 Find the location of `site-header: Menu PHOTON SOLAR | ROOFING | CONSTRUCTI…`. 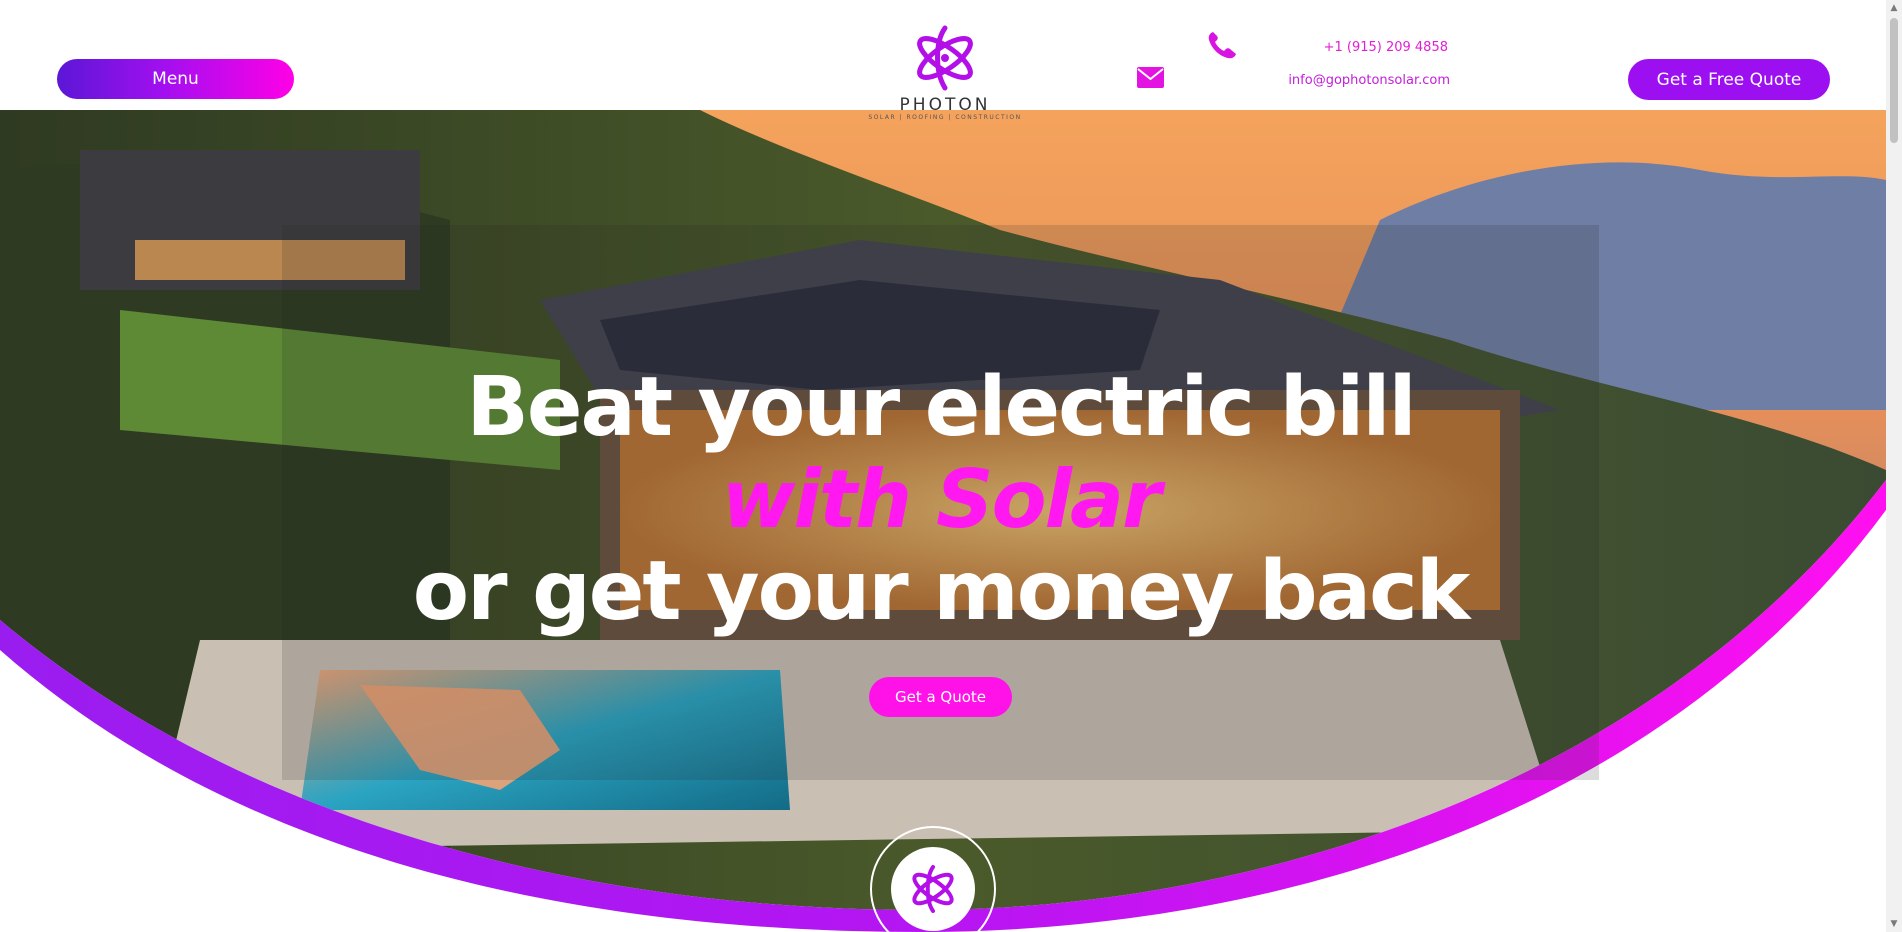

site-header: Menu PHOTON SOLAR | ROOFING | CONSTRUCTI… is located at coordinates (943, 60).